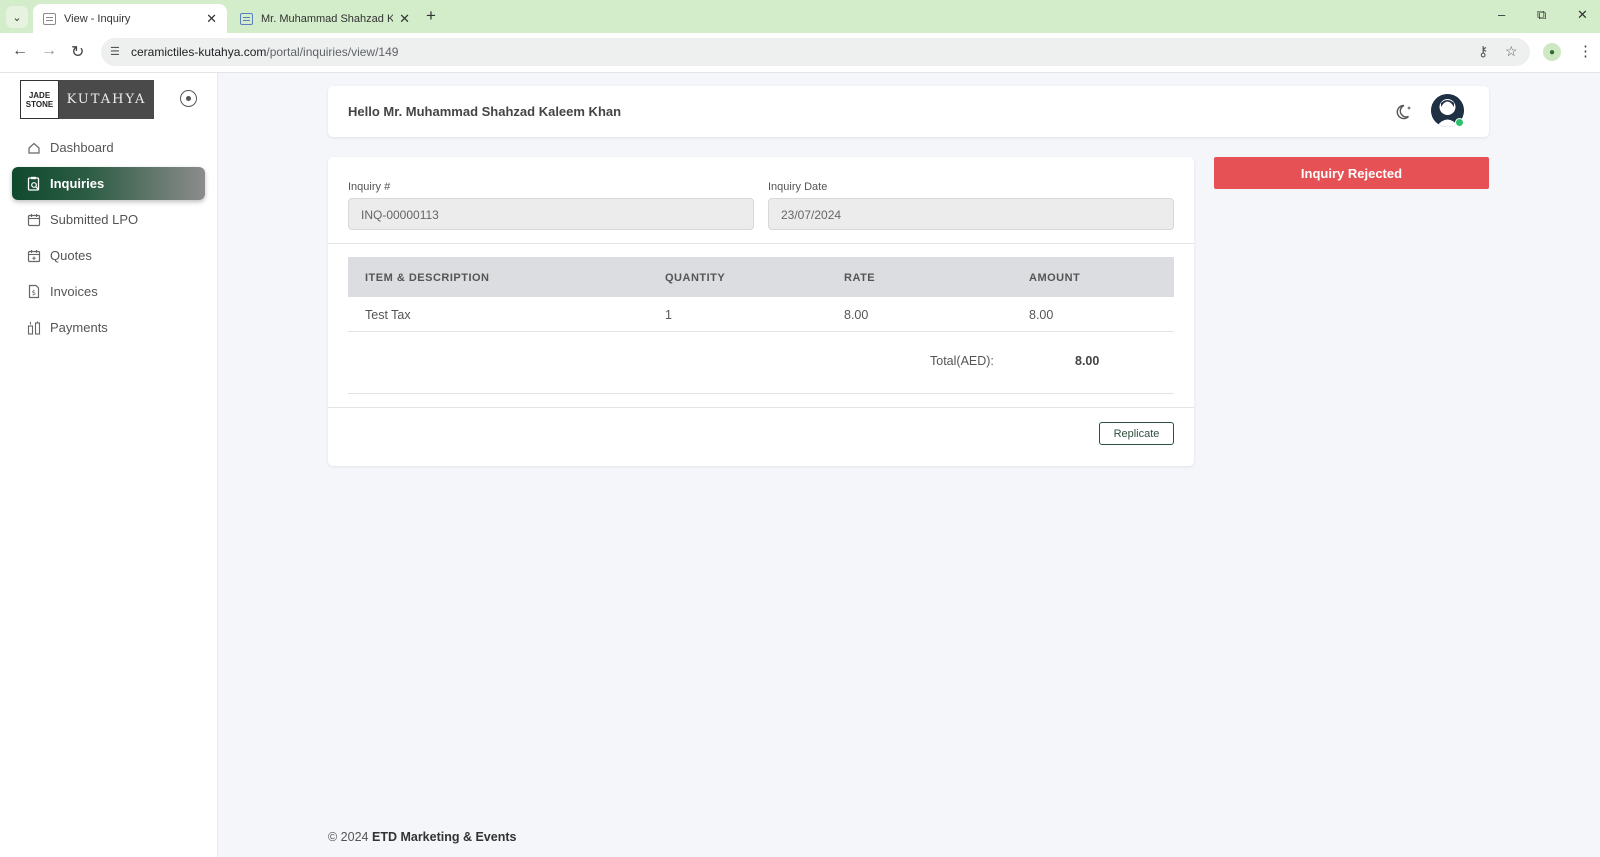 Image resolution: width=1600 pixels, height=857 pixels. I want to click on inquiry-number-label: Inquiry #, so click(369, 187).